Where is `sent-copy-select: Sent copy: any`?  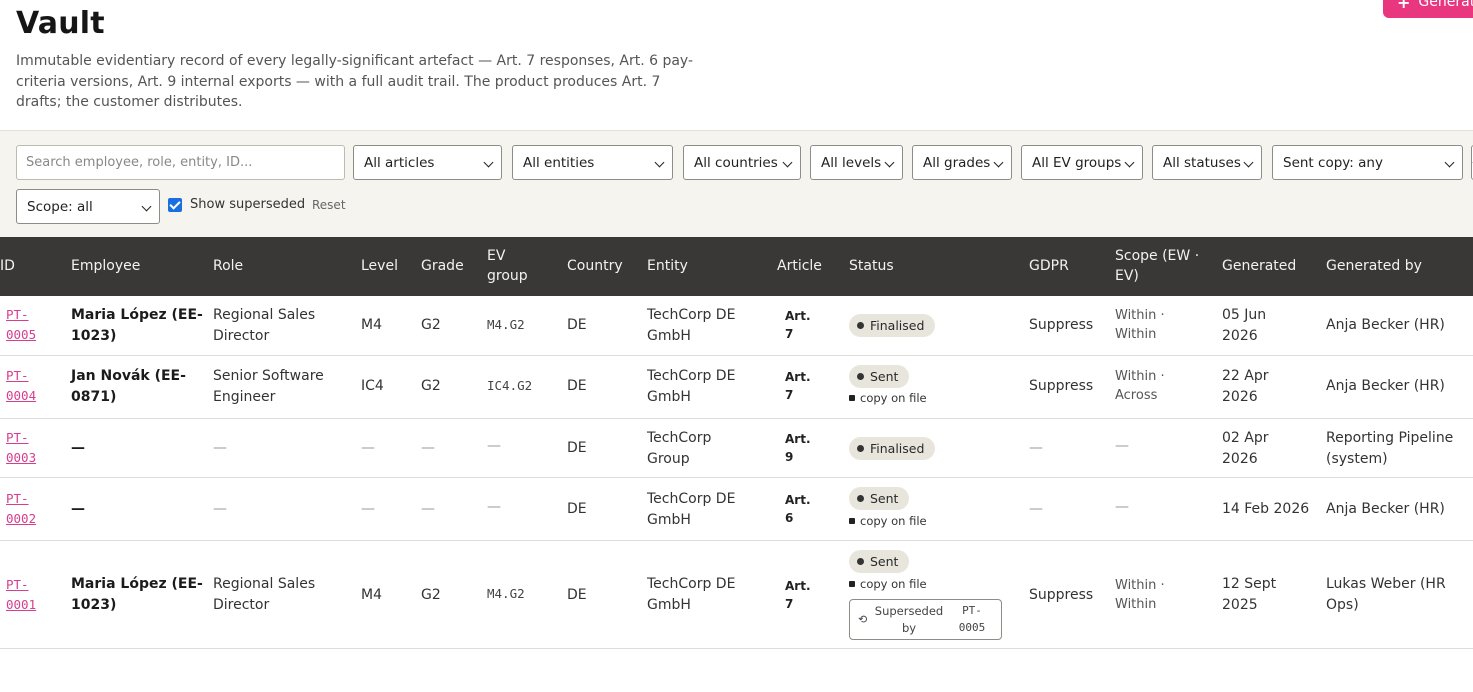
sent-copy-select: Sent copy: any is located at coordinates (1367, 162).